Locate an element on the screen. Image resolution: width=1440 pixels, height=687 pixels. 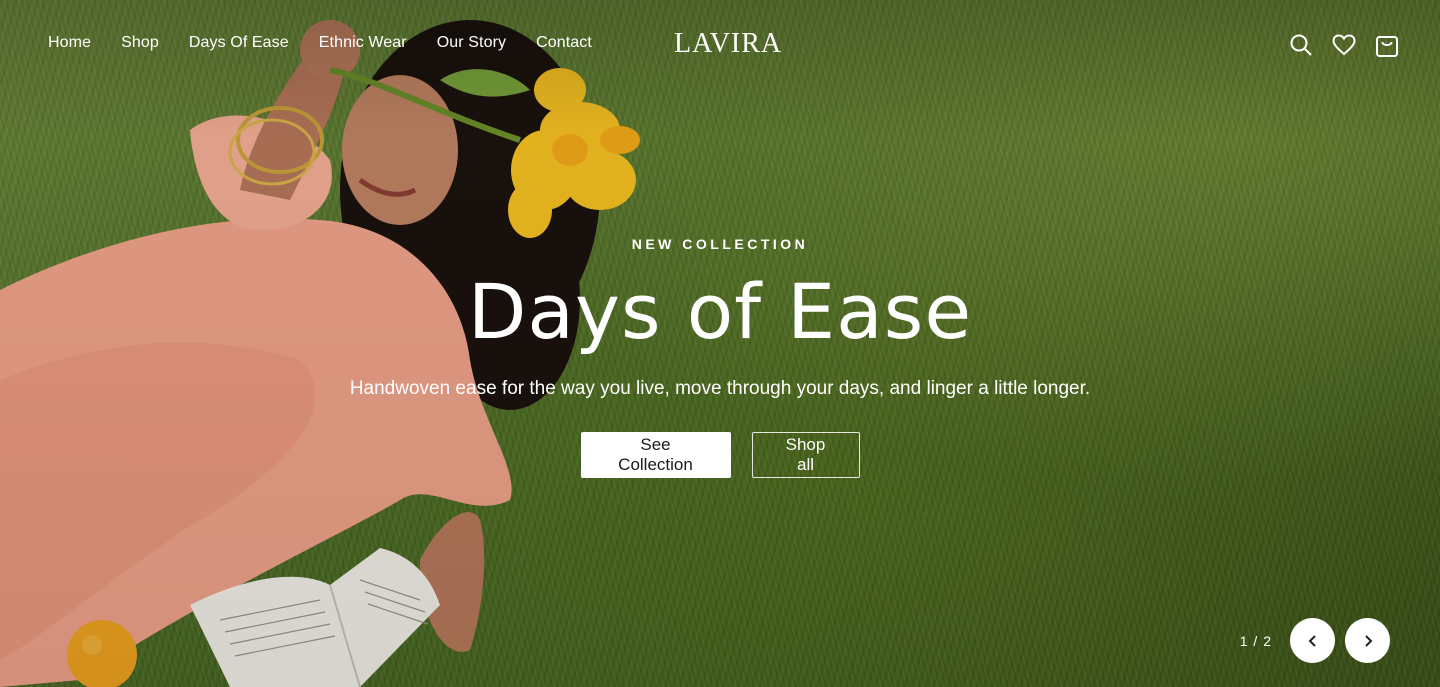
hero-cta-group: See Collection Shop all is located at coordinates (720, 455).